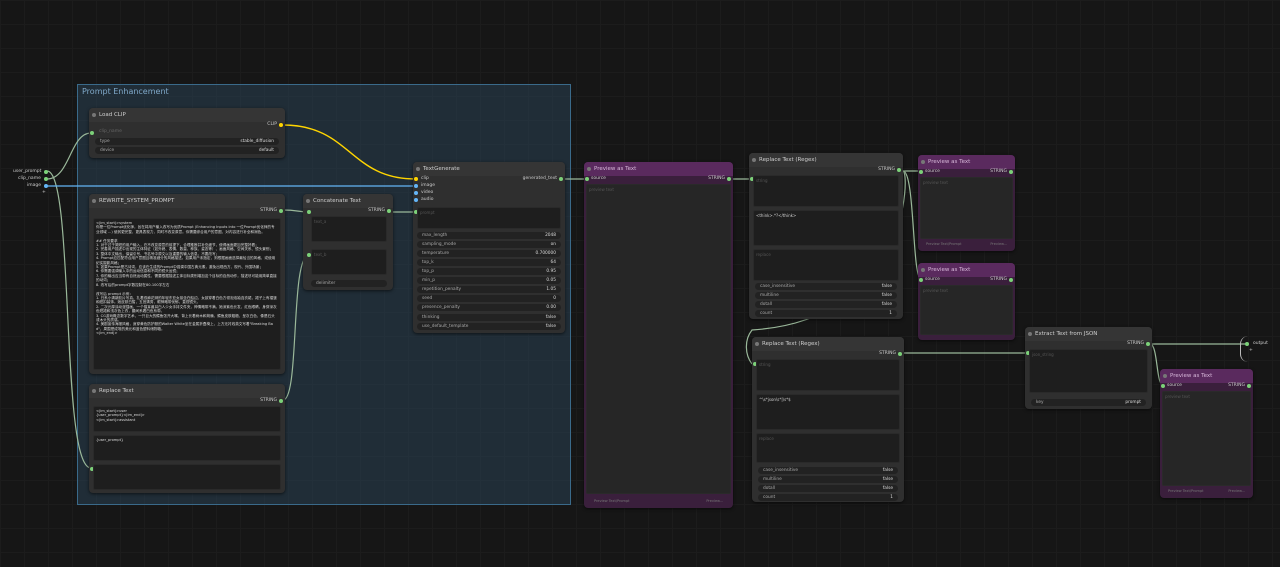 The image size is (1280, 567). Describe the element at coordinates (92, 133) in the screenshot. I see `pin-clip-name-in` at that location.